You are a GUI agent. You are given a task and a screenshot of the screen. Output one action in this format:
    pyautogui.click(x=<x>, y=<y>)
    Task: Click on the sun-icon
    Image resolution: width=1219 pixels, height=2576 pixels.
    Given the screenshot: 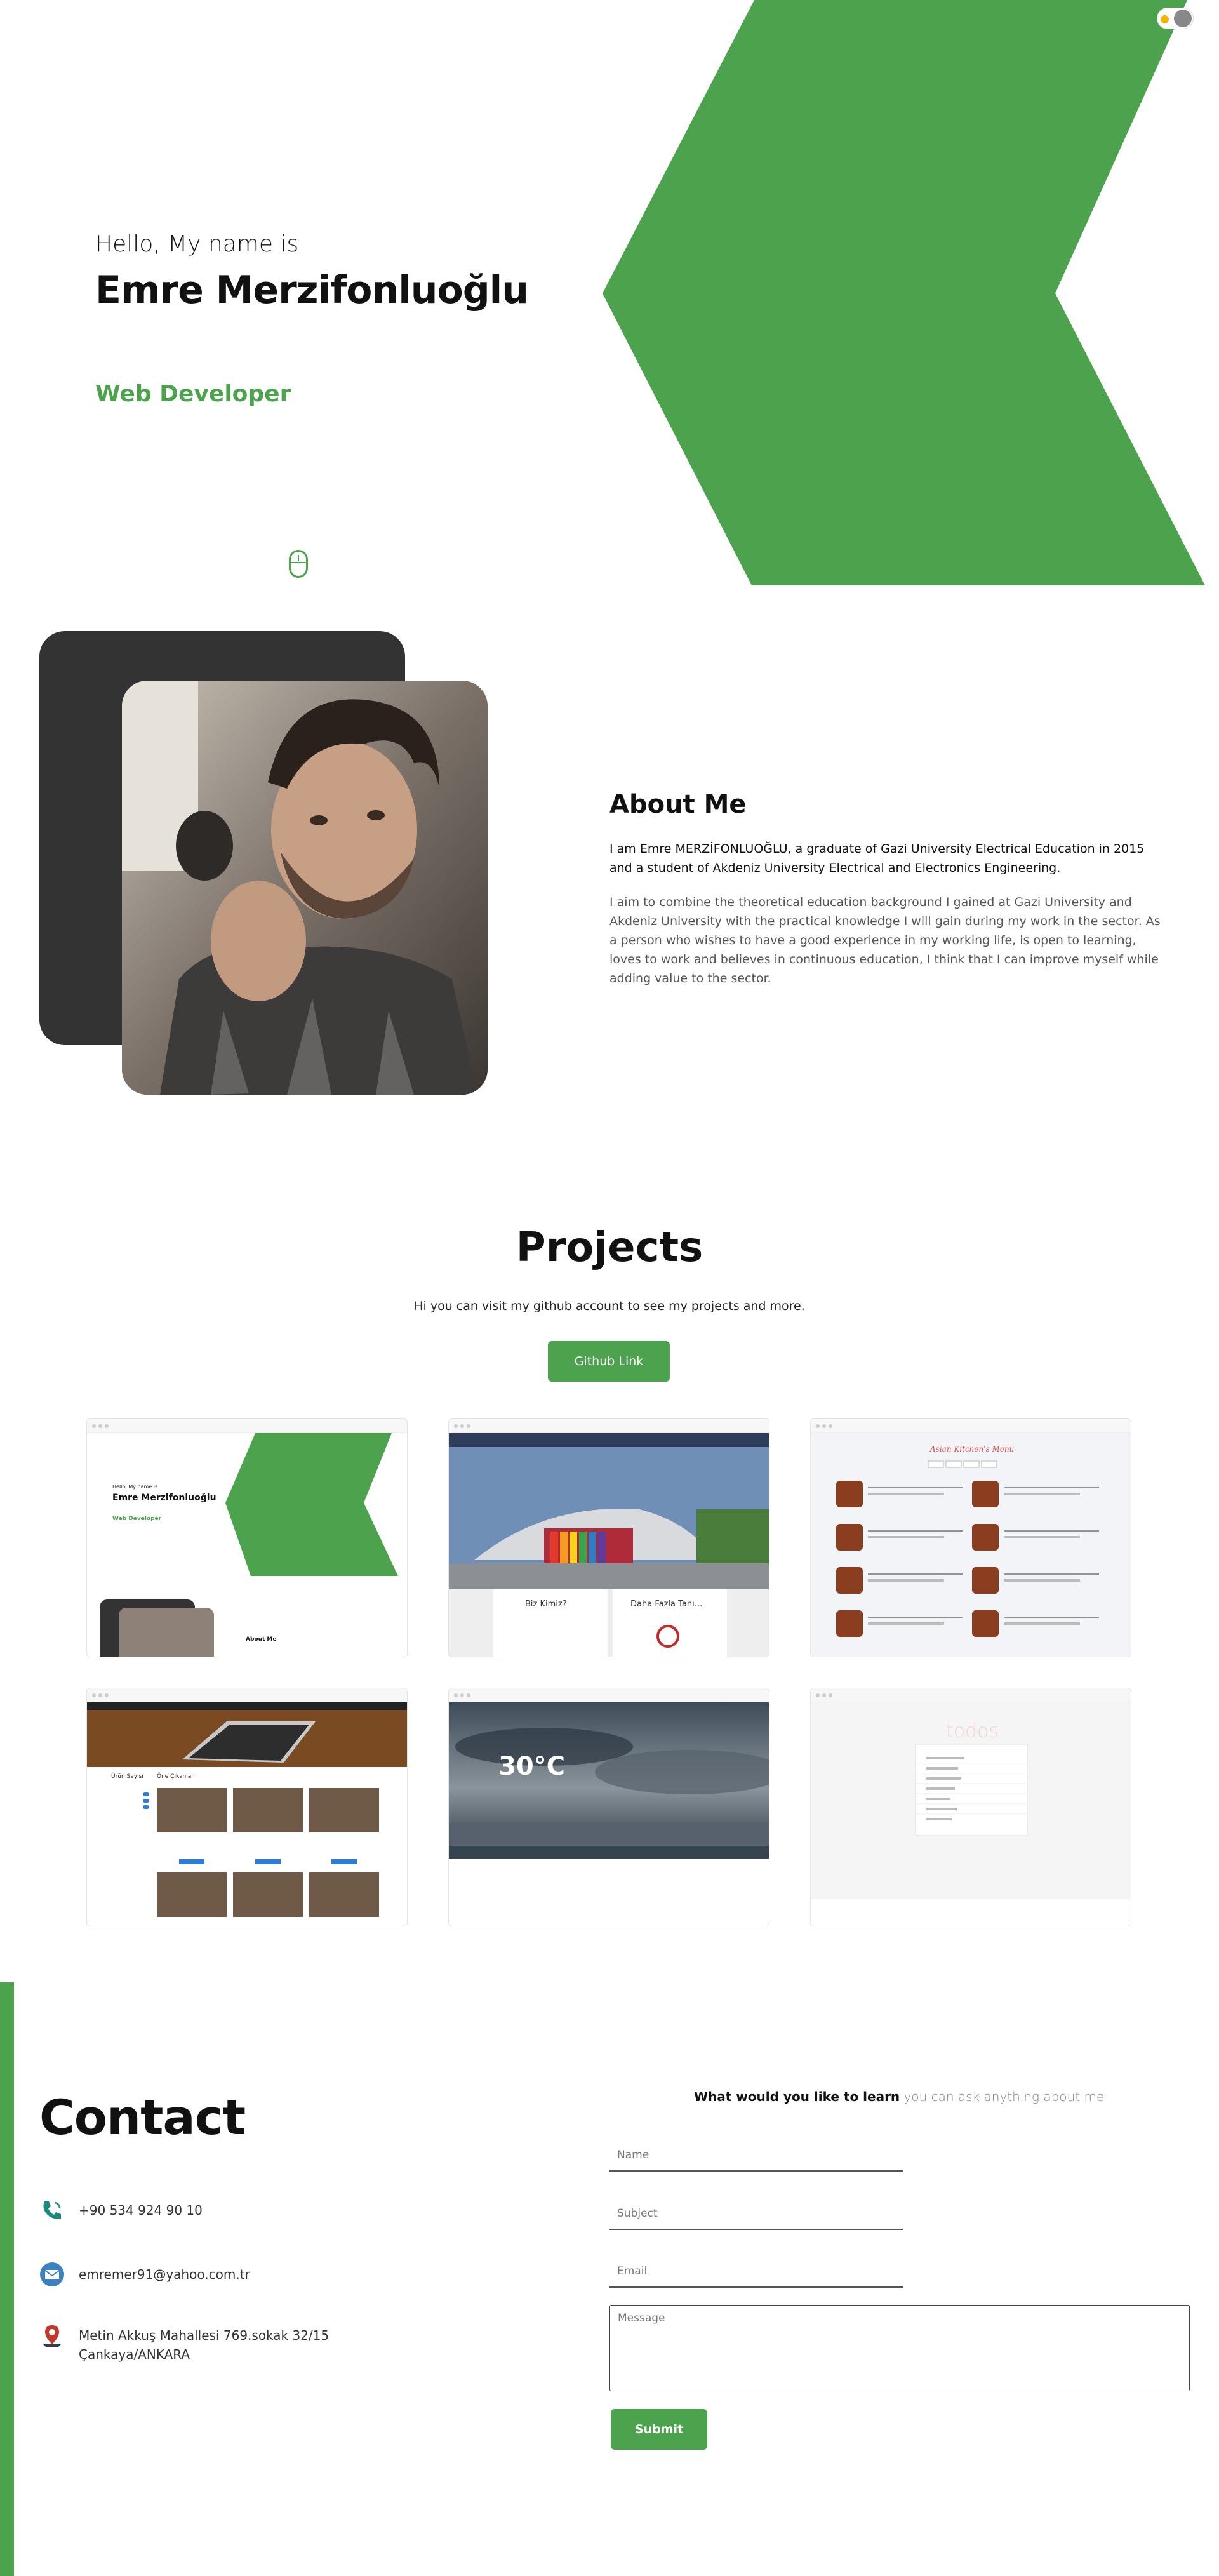 What is the action you would take?
    pyautogui.click(x=1165, y=19)
    